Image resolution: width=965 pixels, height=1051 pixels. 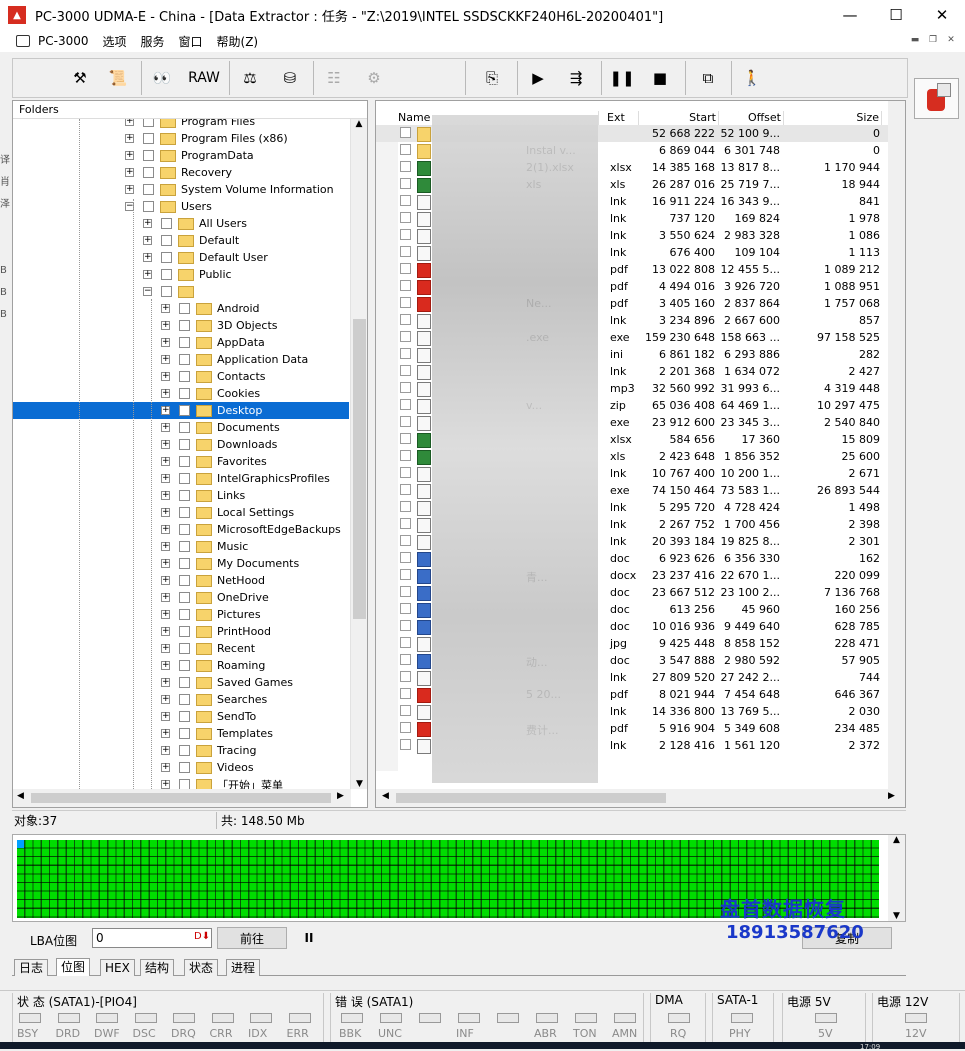 I want to click on col-ext: Ext, so click(x=619, y=118).